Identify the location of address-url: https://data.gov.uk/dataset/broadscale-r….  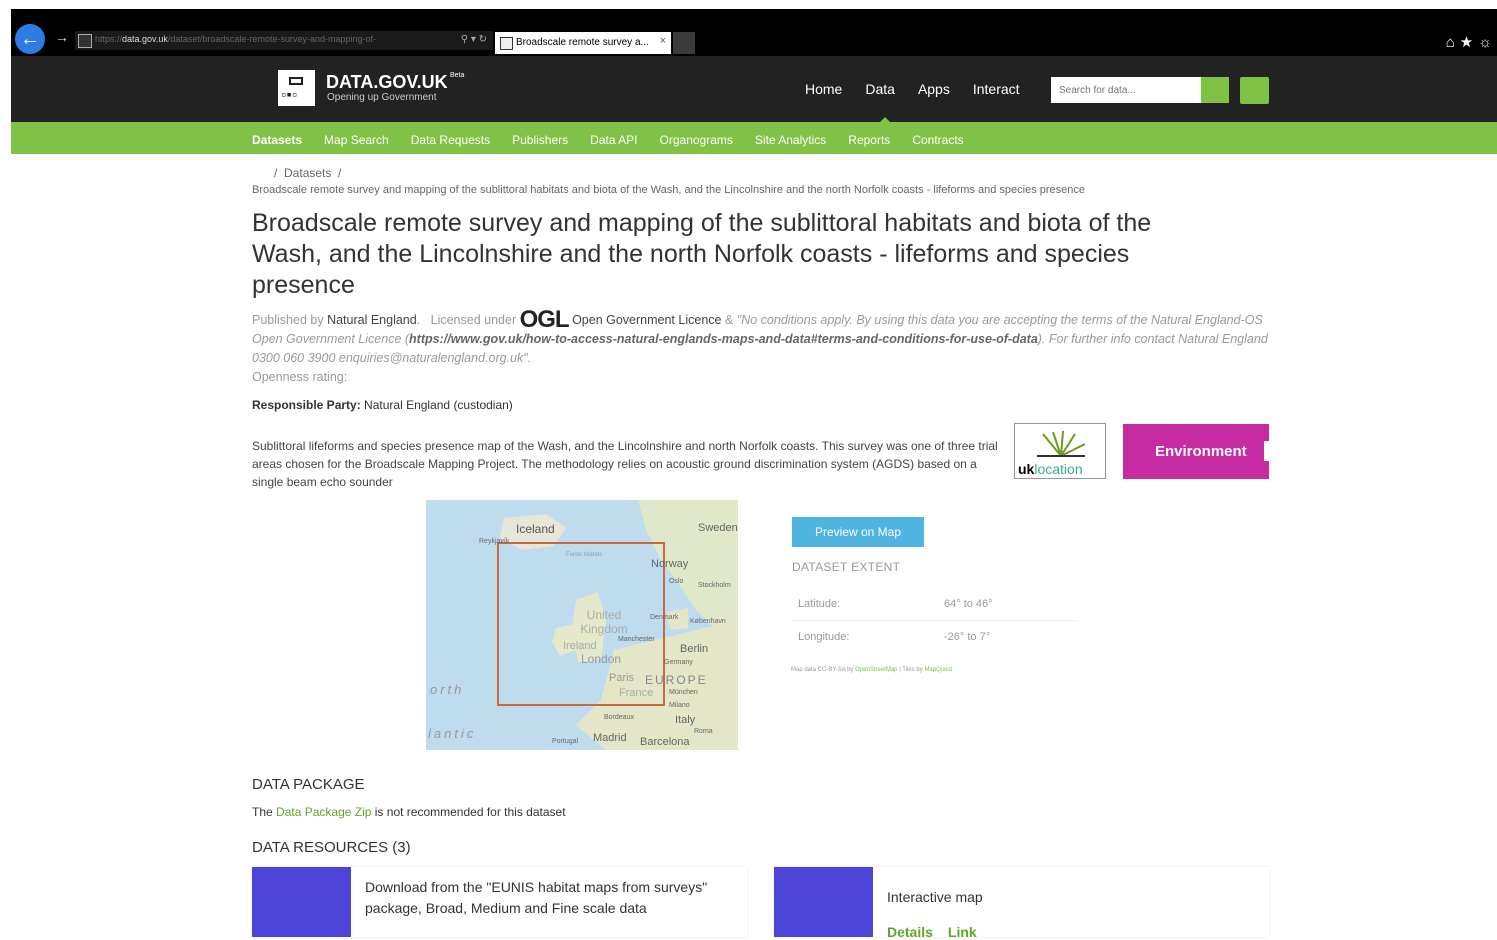
(235, 39).